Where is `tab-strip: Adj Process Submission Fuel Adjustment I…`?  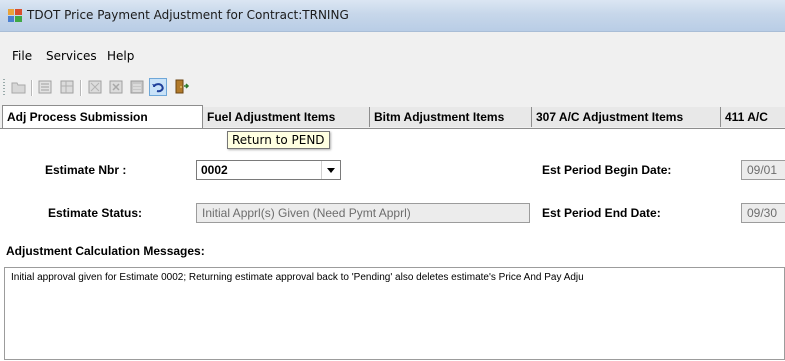 tab-strip: Adj Process Submission Fuel Adjustment I… is located at coordinates (392, 117).